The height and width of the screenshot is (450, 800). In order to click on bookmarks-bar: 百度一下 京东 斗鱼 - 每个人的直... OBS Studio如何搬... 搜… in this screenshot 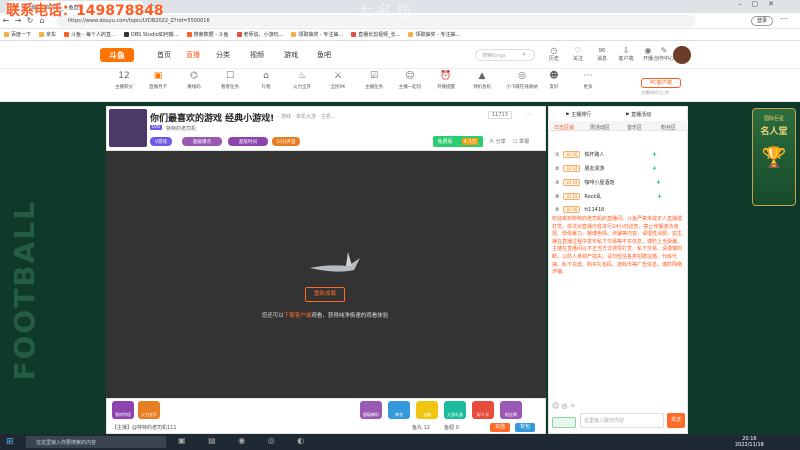, I will do `click(400, 35)`.